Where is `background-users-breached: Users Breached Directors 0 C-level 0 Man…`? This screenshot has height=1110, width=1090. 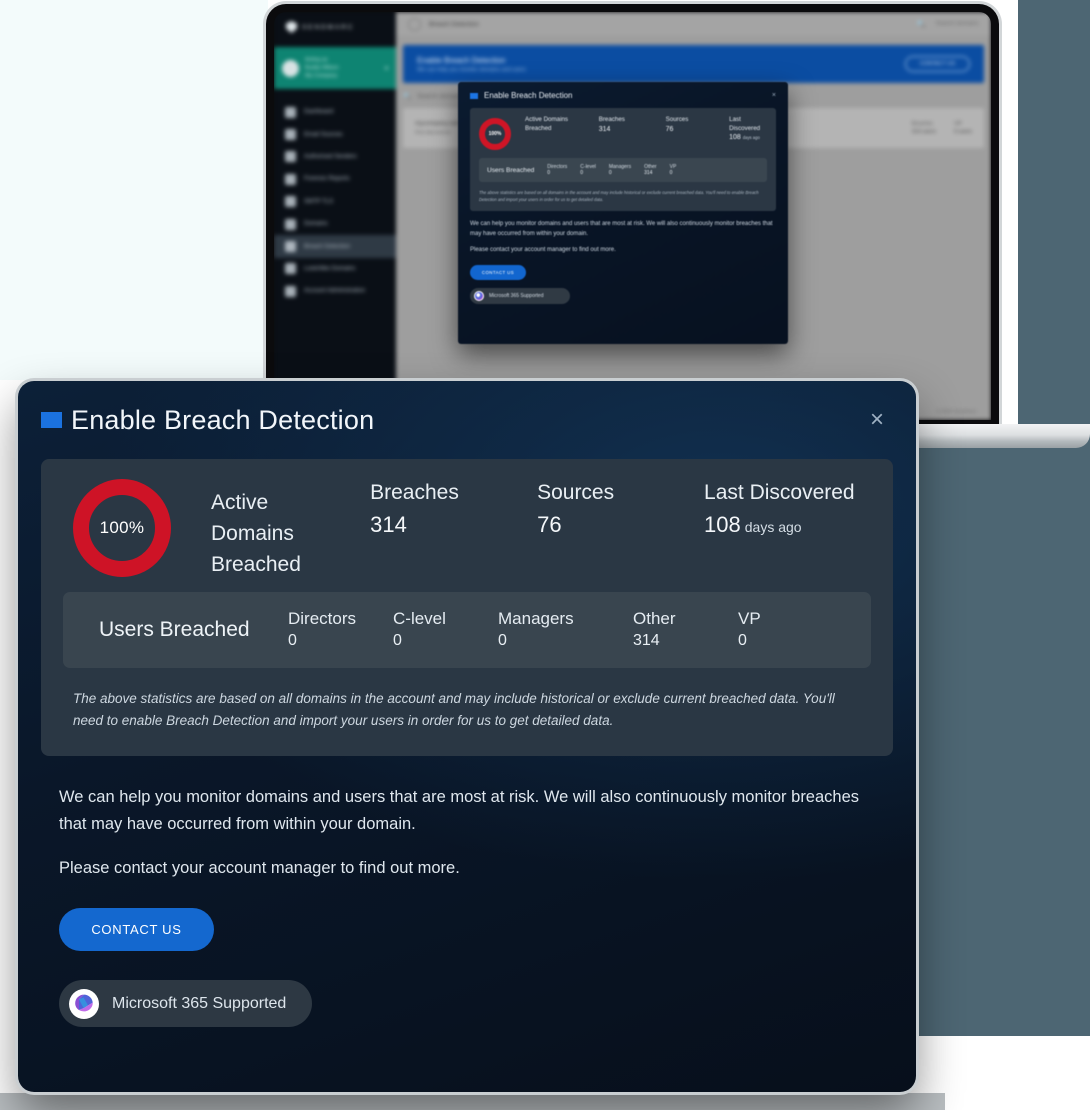 background-users-breached: Users Breached Directors 0 C-level 0 Man… is located at coordinates (623, 170).